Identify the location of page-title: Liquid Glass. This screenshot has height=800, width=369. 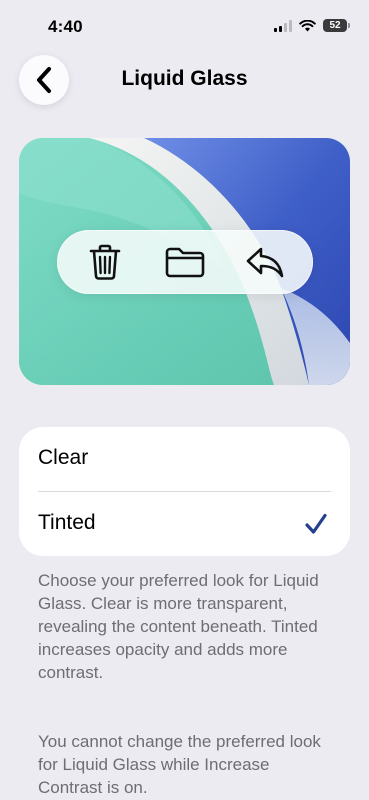
(184, 78).